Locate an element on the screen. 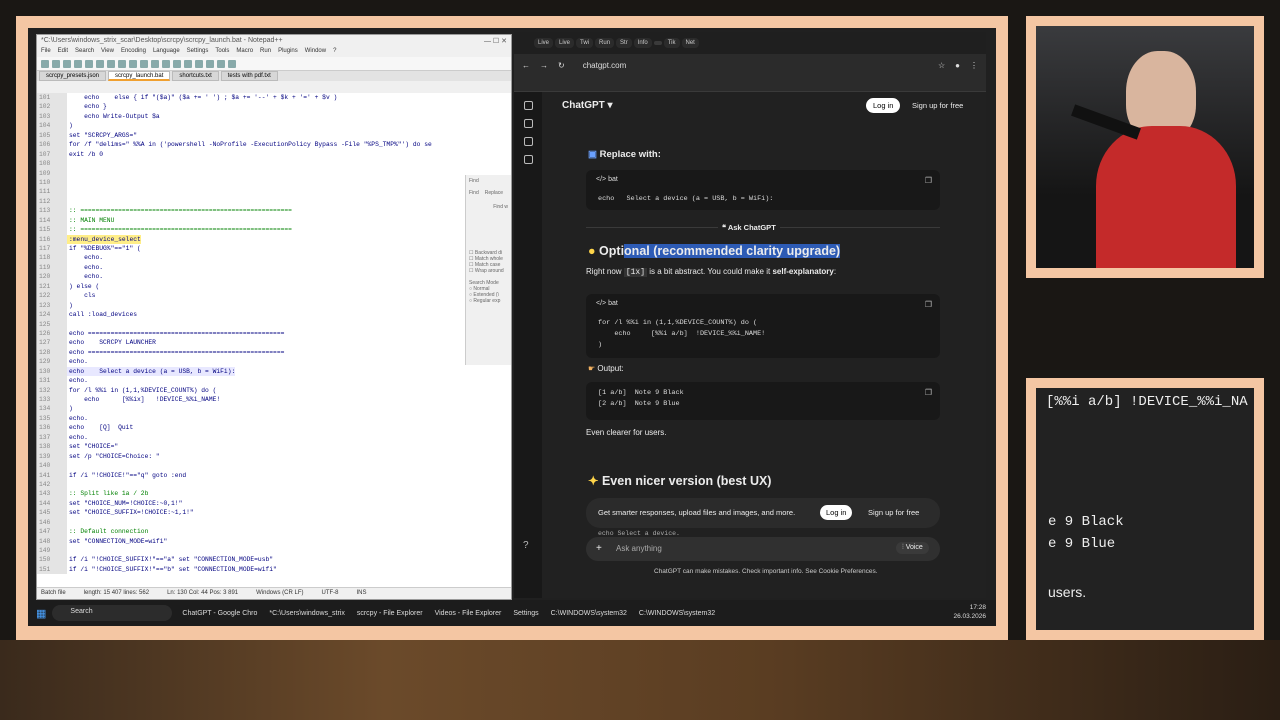  model-selector: ChatGPT ▾ is located at coordinates (587, 105).